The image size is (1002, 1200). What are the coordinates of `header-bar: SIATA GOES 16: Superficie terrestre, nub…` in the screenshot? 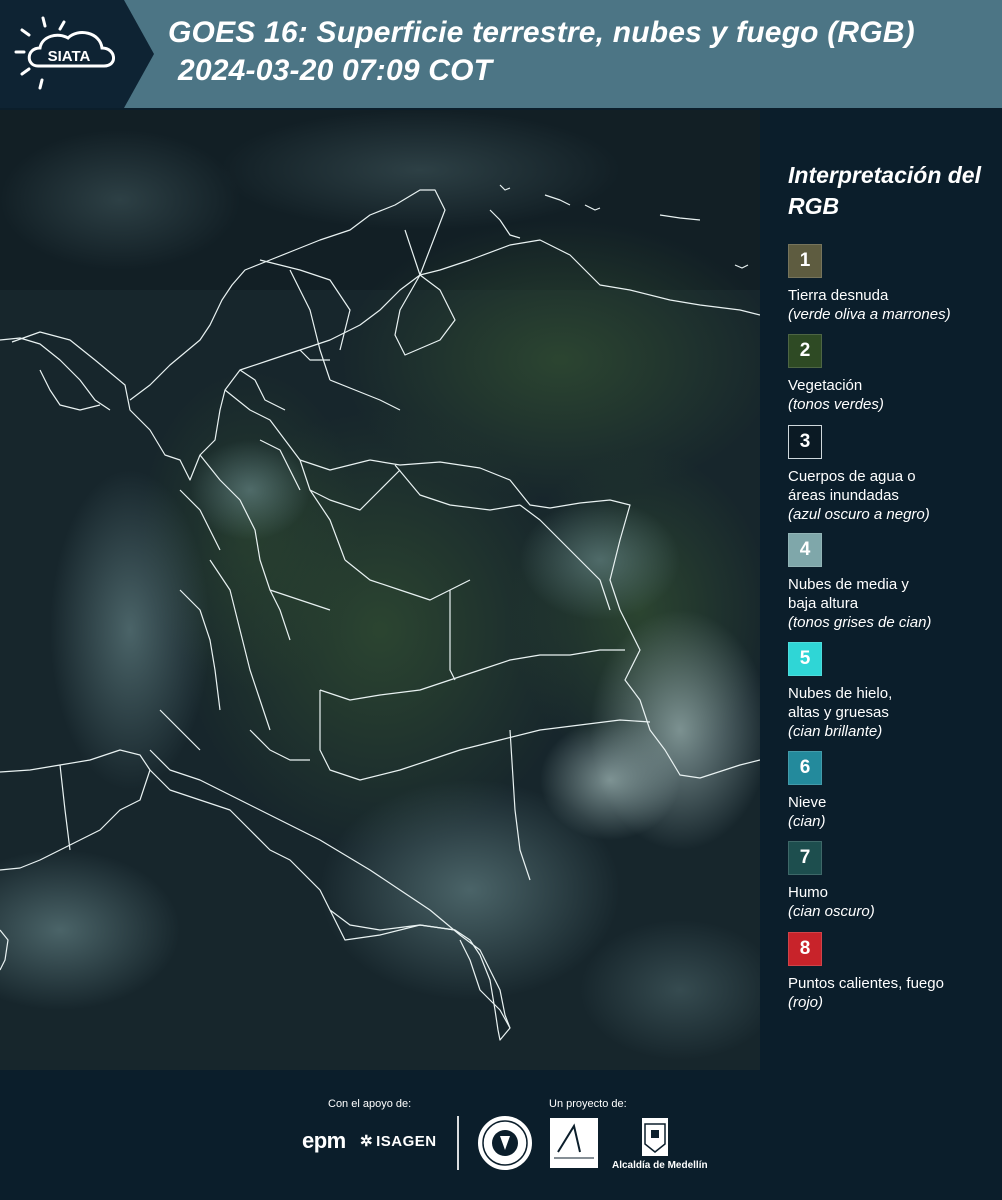 It's located at (501, 54).